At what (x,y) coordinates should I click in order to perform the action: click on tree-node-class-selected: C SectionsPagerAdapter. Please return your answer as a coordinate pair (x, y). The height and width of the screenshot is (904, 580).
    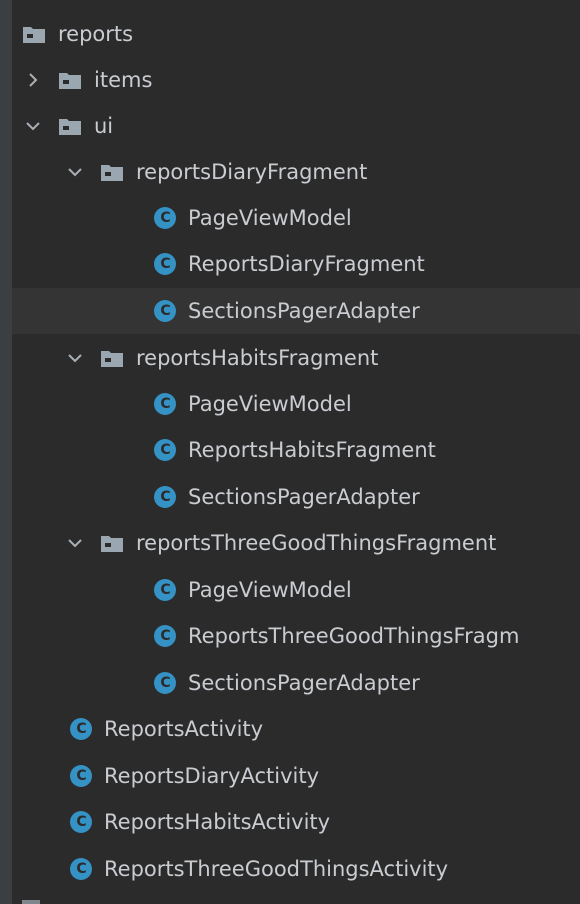
    Looking at the image, I should click on (296, 311).